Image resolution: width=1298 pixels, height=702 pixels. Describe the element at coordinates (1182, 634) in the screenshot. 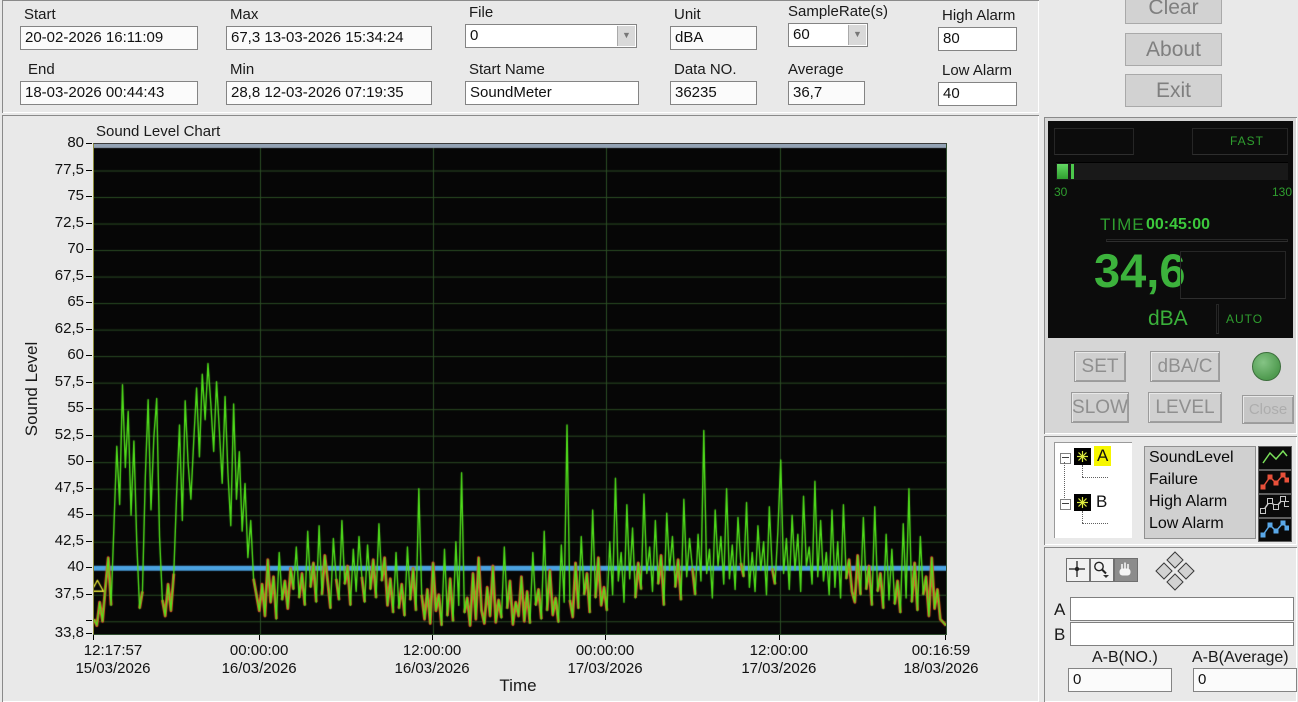

I see `cursor-b-field` at that location.